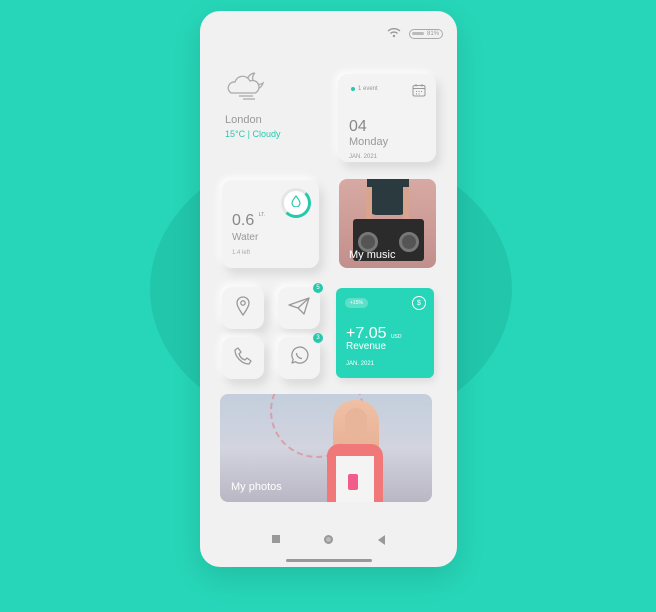 This screenshot has width=656, height=612. Describe the element at coordinates (387, 223) in the screenshot. I see `music-widget: My music` at that location.